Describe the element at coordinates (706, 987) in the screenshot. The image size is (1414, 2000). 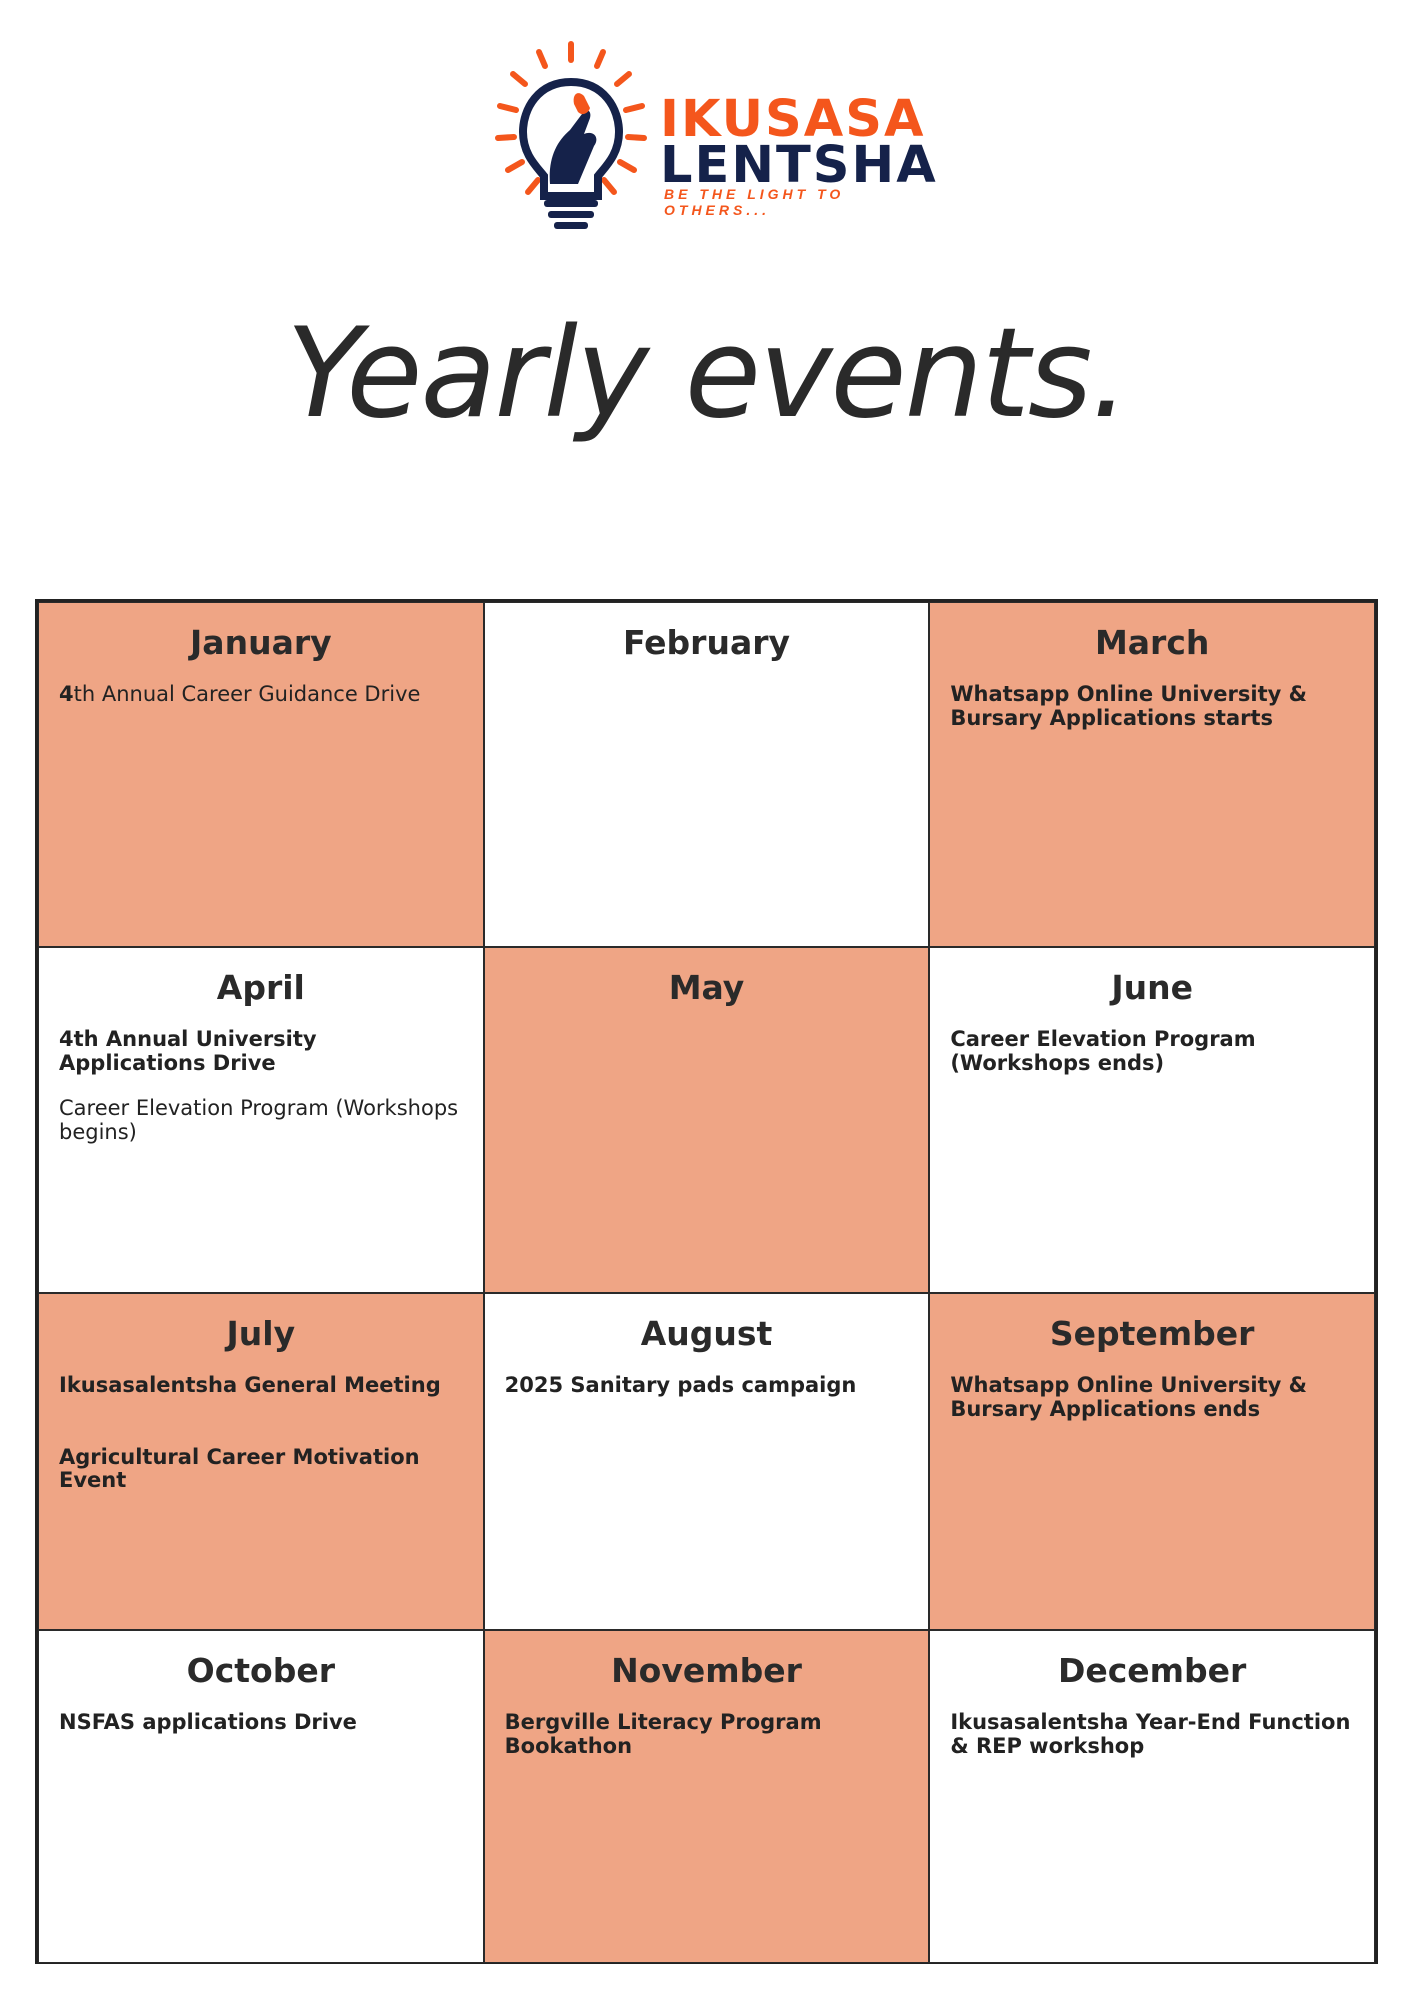
I see `month-title: May` at that location.